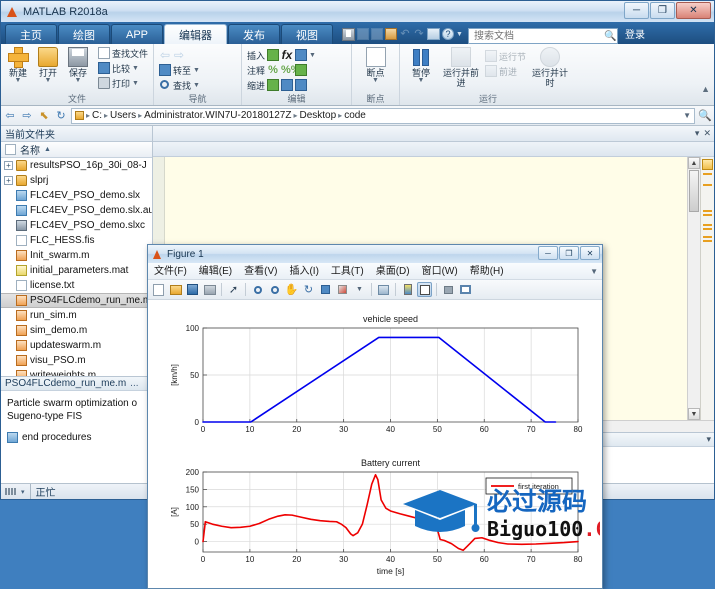 This screenshot has width=715, height=589. I want to click on print-figure-icon, so click(209, 289).